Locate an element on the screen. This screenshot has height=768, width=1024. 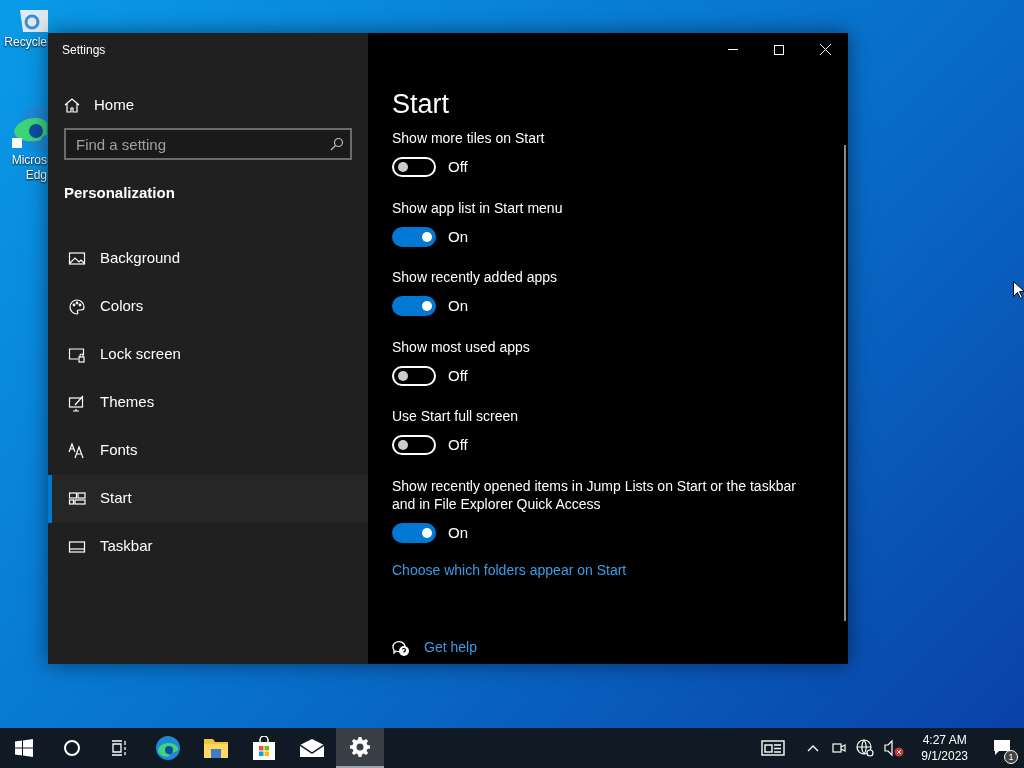
search-icon is located at coordinates (337, 144).